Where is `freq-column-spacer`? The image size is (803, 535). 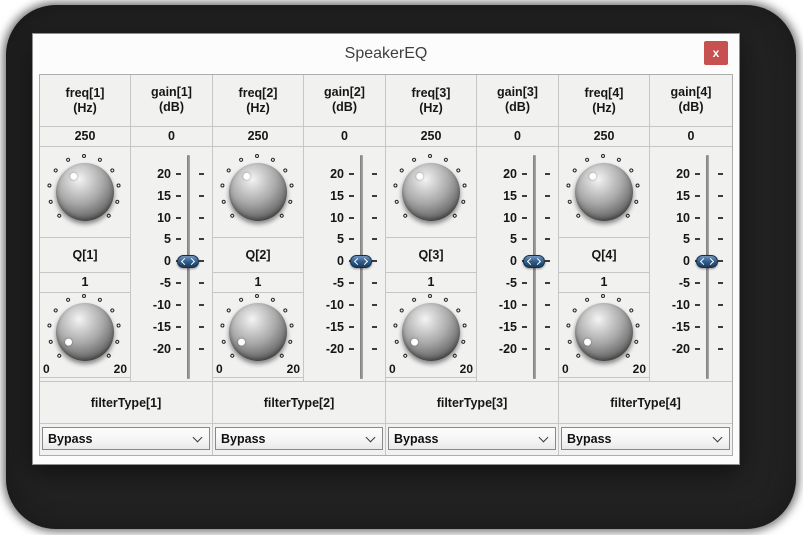
freq-column-spacer is located at coordinates (604, 379).